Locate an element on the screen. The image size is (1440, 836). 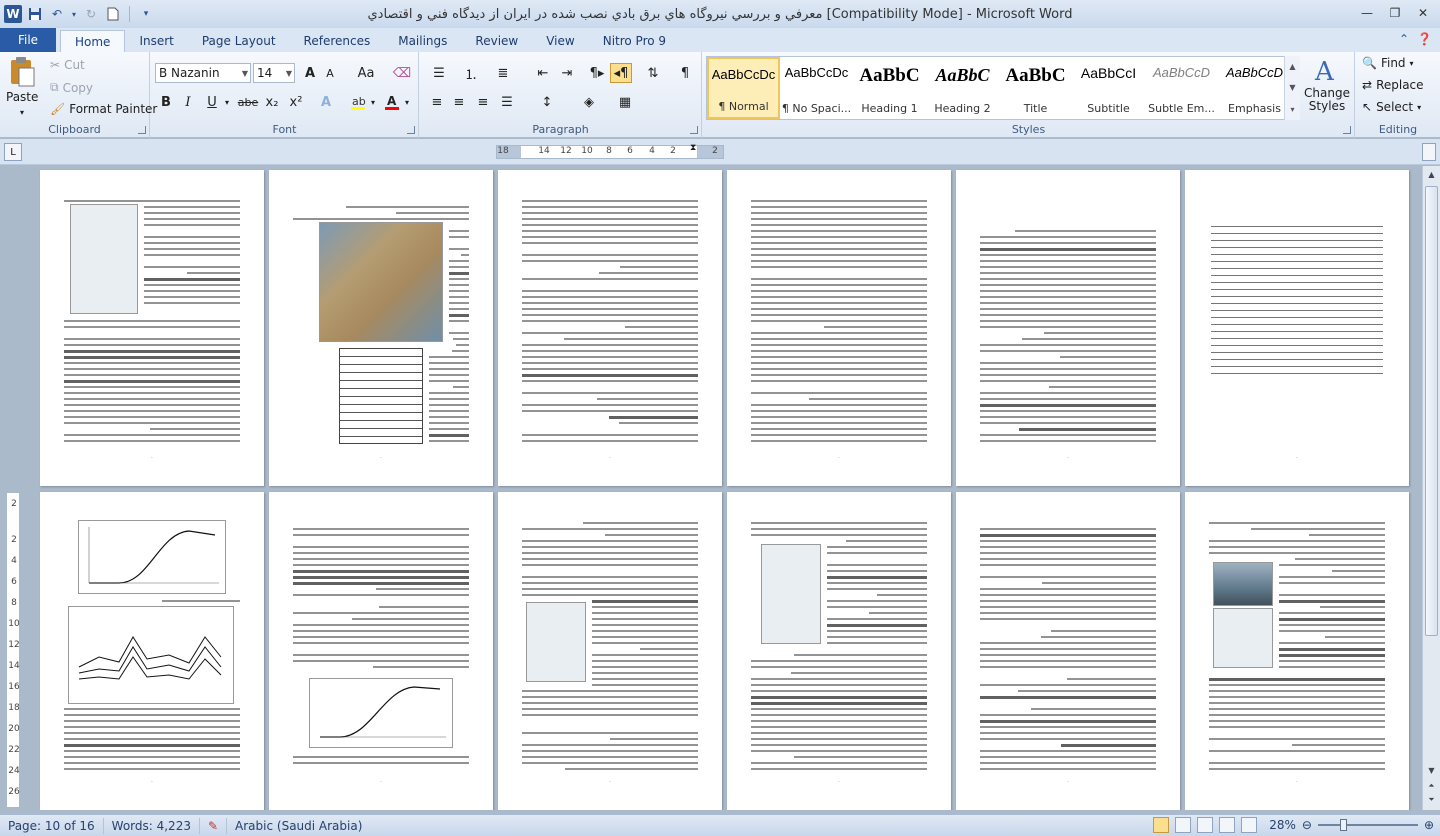
scroll-down-icon: ▼ is located at coordinates (1431, 770).